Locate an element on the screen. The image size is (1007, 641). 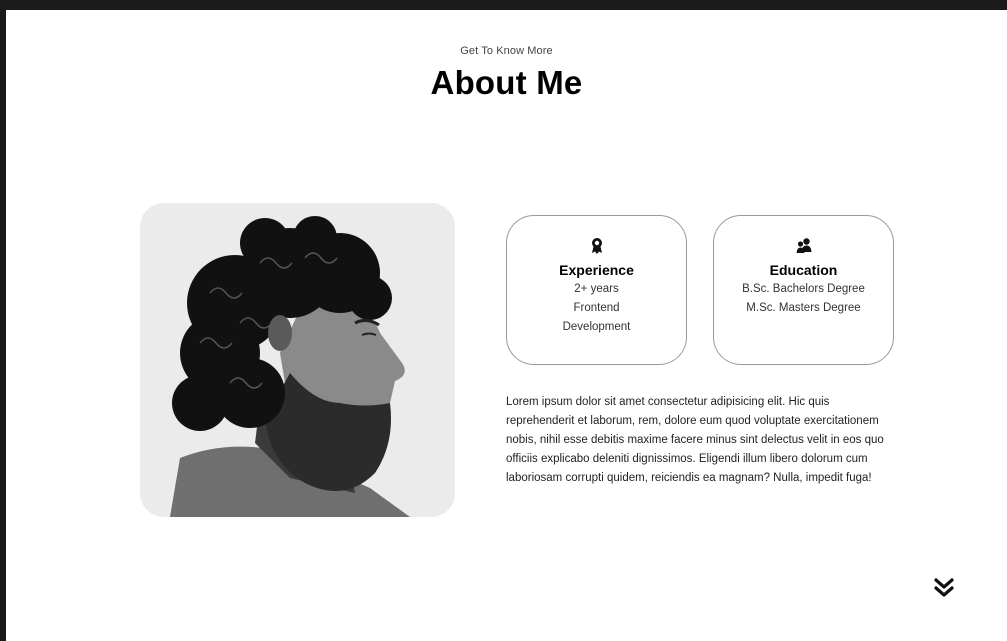
section-header: Get To Know More About Me is located at coordinates (506, 73).